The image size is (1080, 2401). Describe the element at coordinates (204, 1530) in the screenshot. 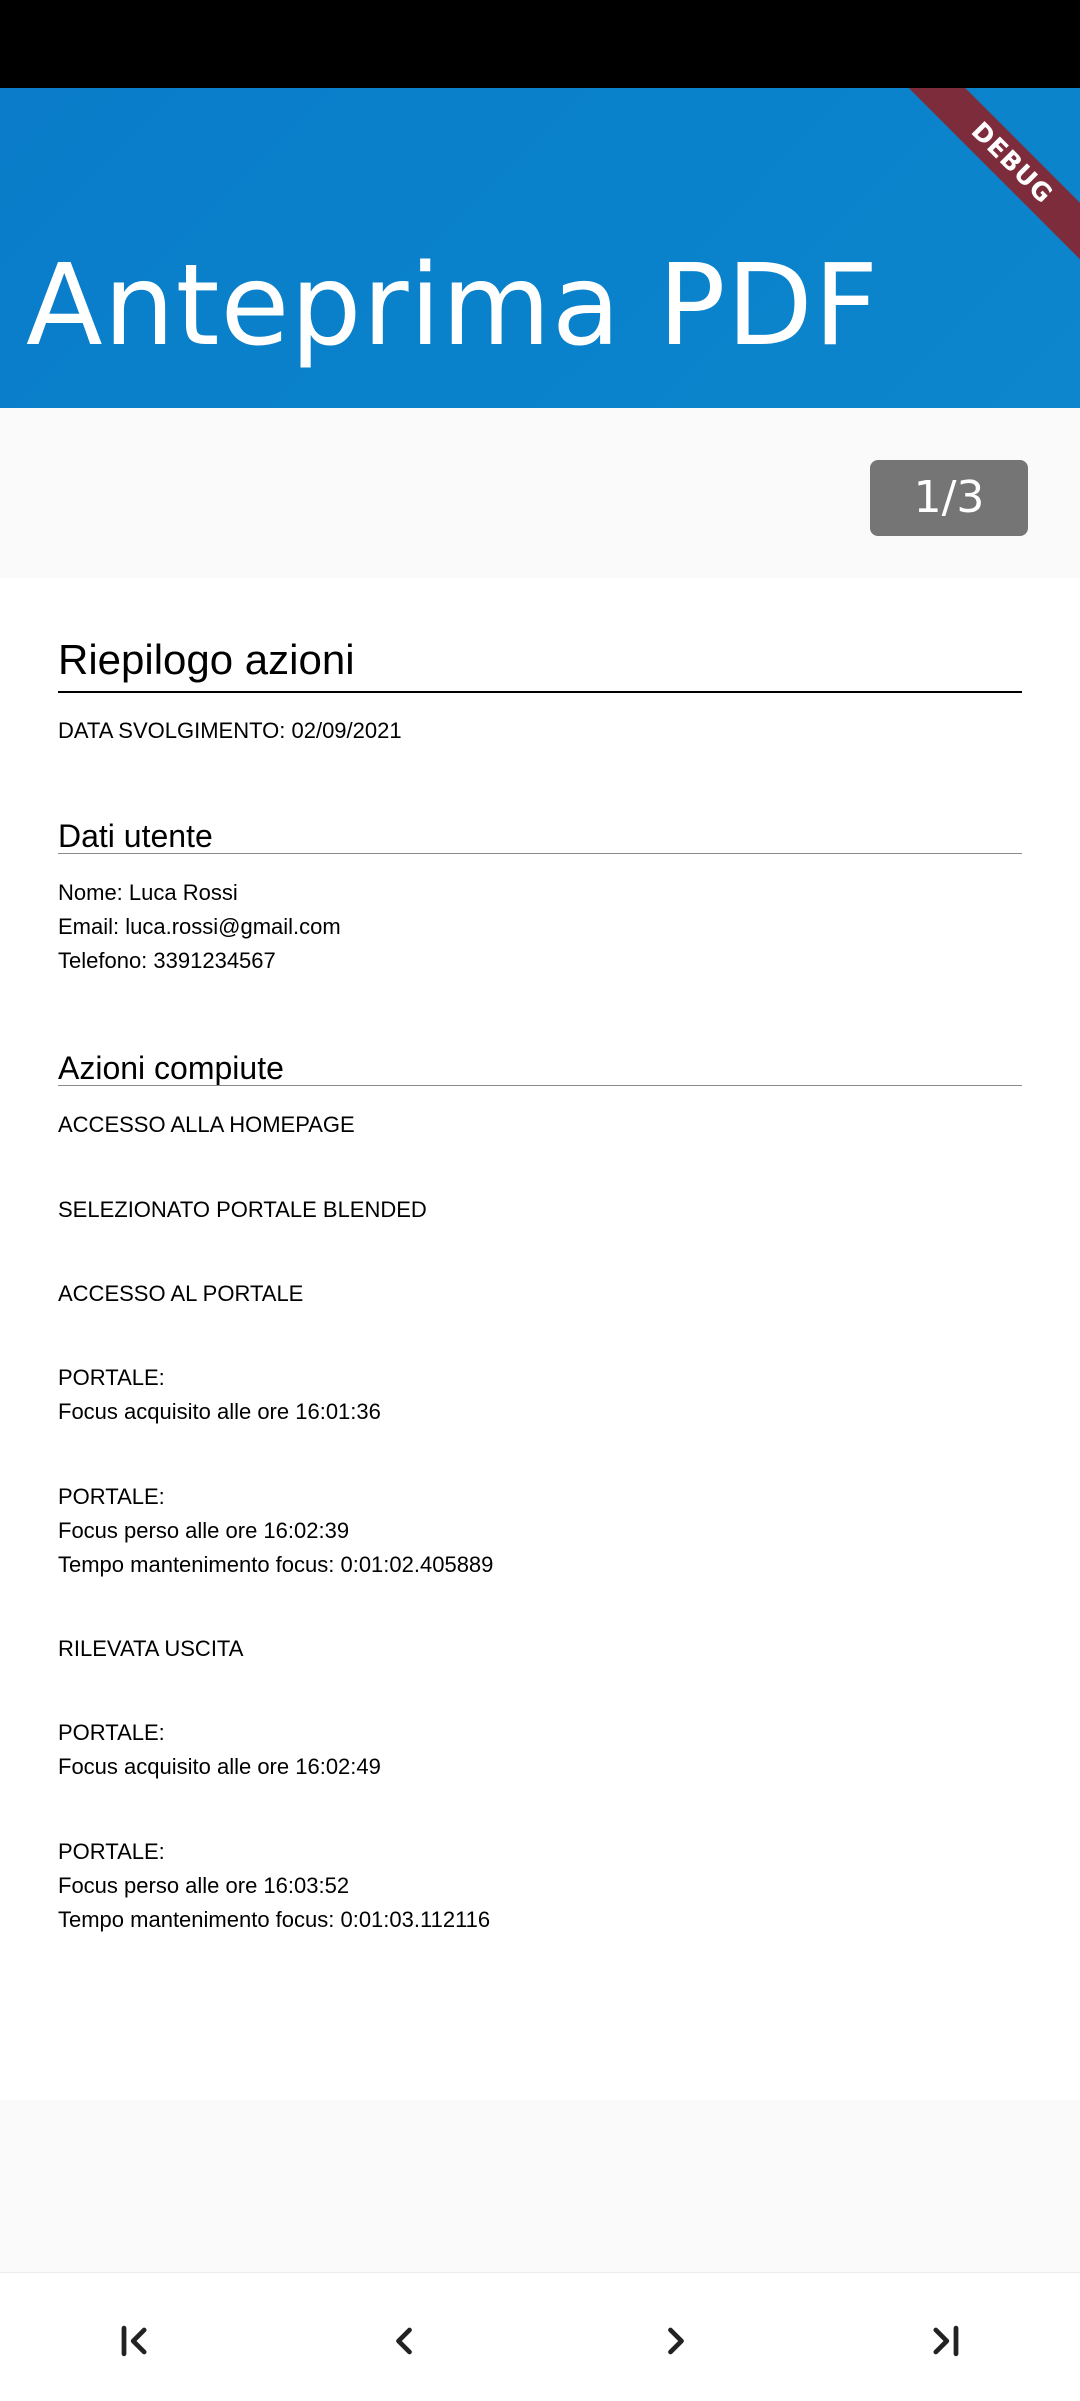

I see `action-line: Focus perso alle ore 16:02:39` at that location.